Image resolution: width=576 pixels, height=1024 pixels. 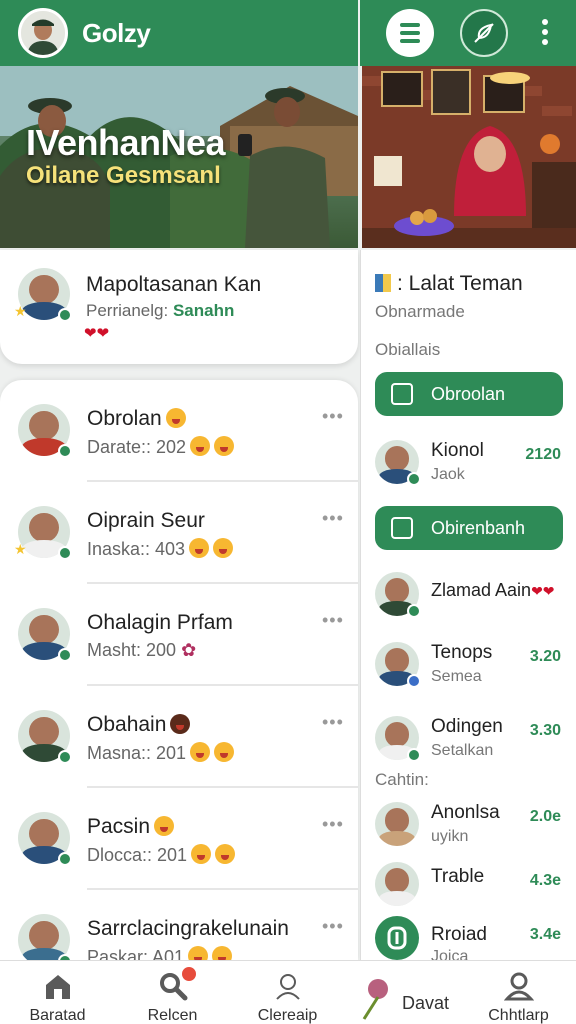 I want to click on hero-subtitle: Oilane Gesmsanl, so click(x=123, y=175).